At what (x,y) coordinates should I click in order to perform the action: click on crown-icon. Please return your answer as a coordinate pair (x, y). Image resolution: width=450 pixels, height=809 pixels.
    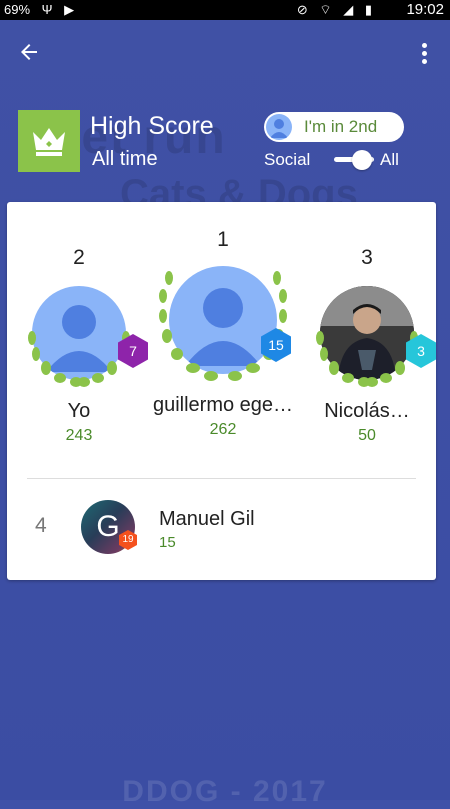
    Looking at the image, I should click on (49, 141).